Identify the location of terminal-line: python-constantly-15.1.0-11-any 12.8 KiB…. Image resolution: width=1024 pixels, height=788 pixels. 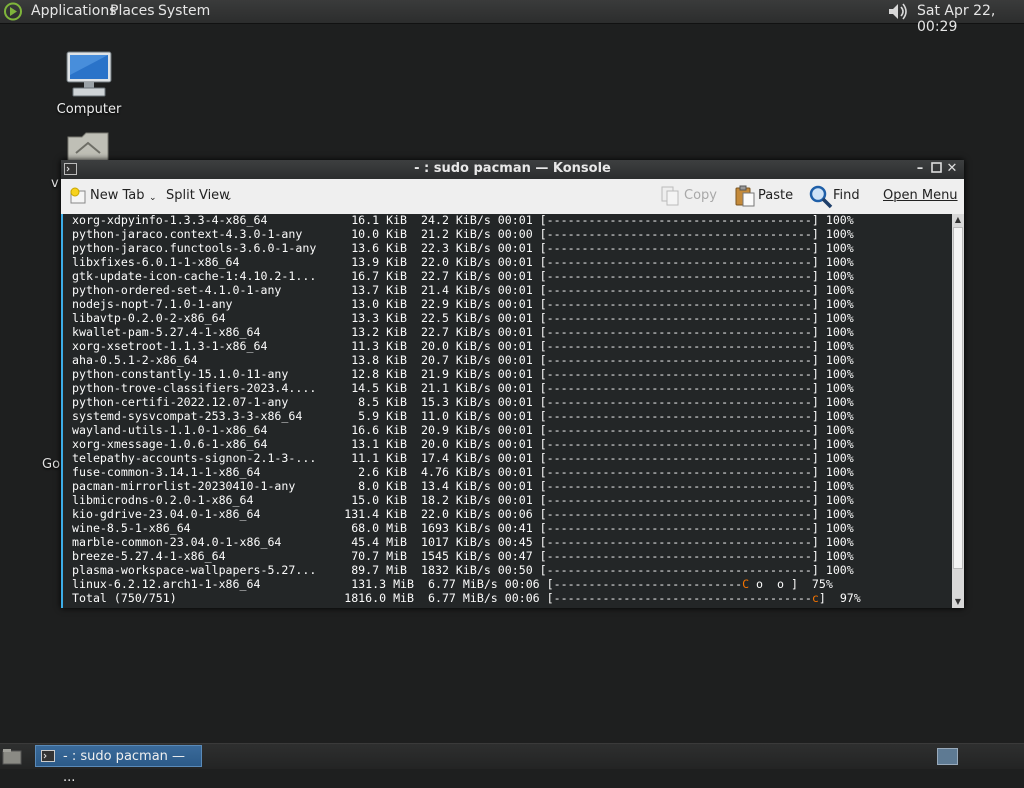
(463, 374).